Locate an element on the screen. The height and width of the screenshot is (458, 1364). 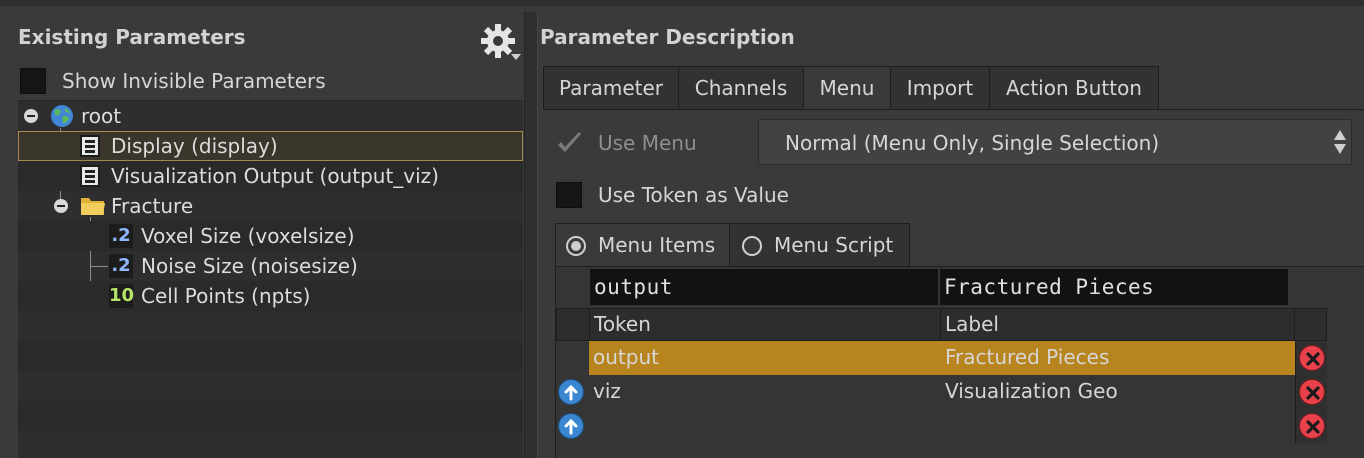
menu-item-row is located at coordinates (942, 426).